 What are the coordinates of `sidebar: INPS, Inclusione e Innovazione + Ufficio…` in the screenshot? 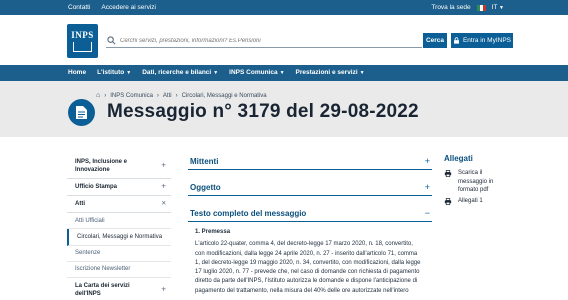 It's located at (119, 227).